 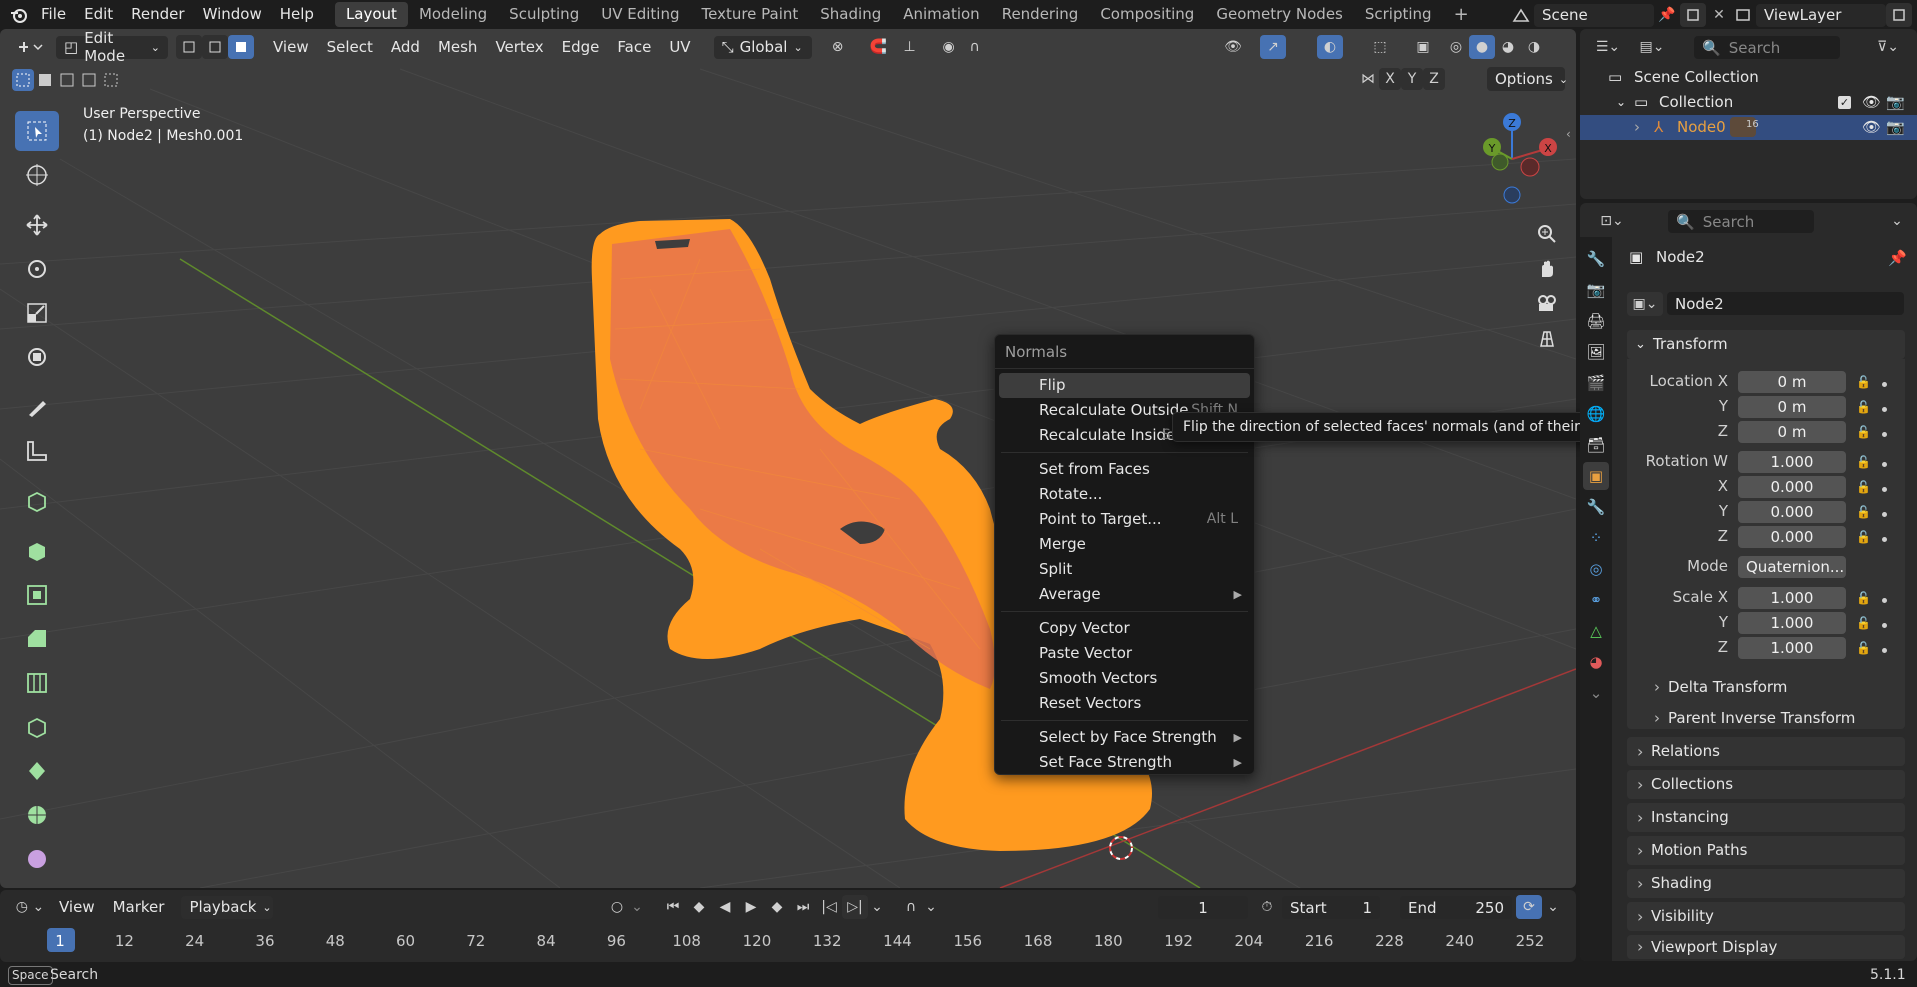 I want to click on properties-editor-type-icon: ⊡⌄, so click(x=1612, y=221).